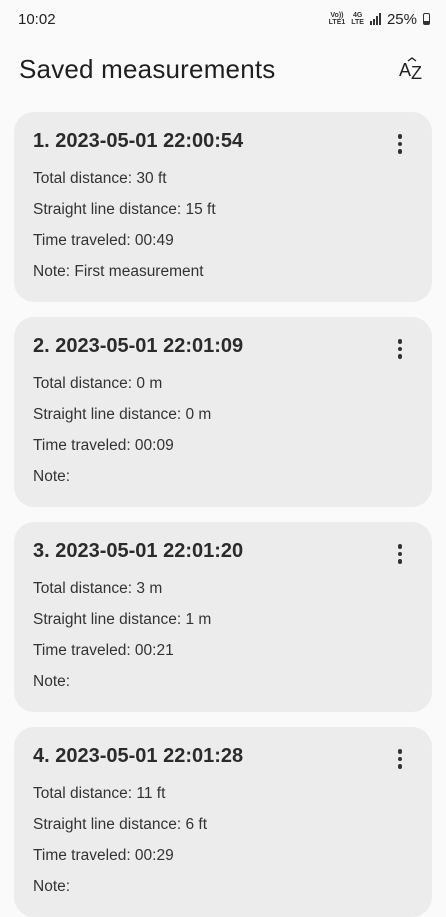 This screenshot has height=917, width=446. Describe the element at coordinates (426, 19) in the screenshot. I see `battery-icon` at that location.